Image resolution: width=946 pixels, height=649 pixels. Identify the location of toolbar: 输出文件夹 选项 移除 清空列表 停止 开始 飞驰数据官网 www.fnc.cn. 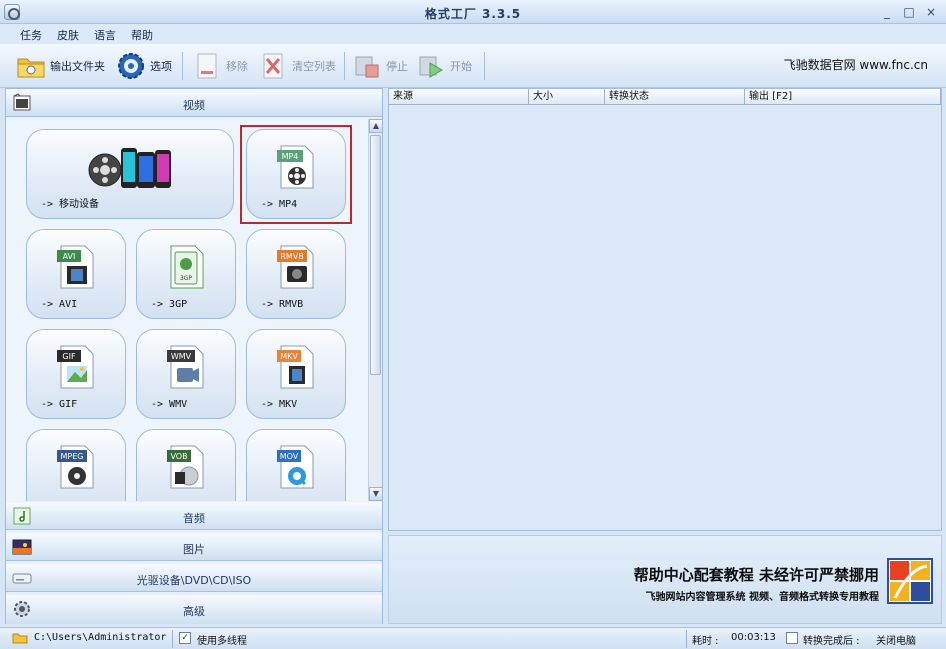
(473, 66).